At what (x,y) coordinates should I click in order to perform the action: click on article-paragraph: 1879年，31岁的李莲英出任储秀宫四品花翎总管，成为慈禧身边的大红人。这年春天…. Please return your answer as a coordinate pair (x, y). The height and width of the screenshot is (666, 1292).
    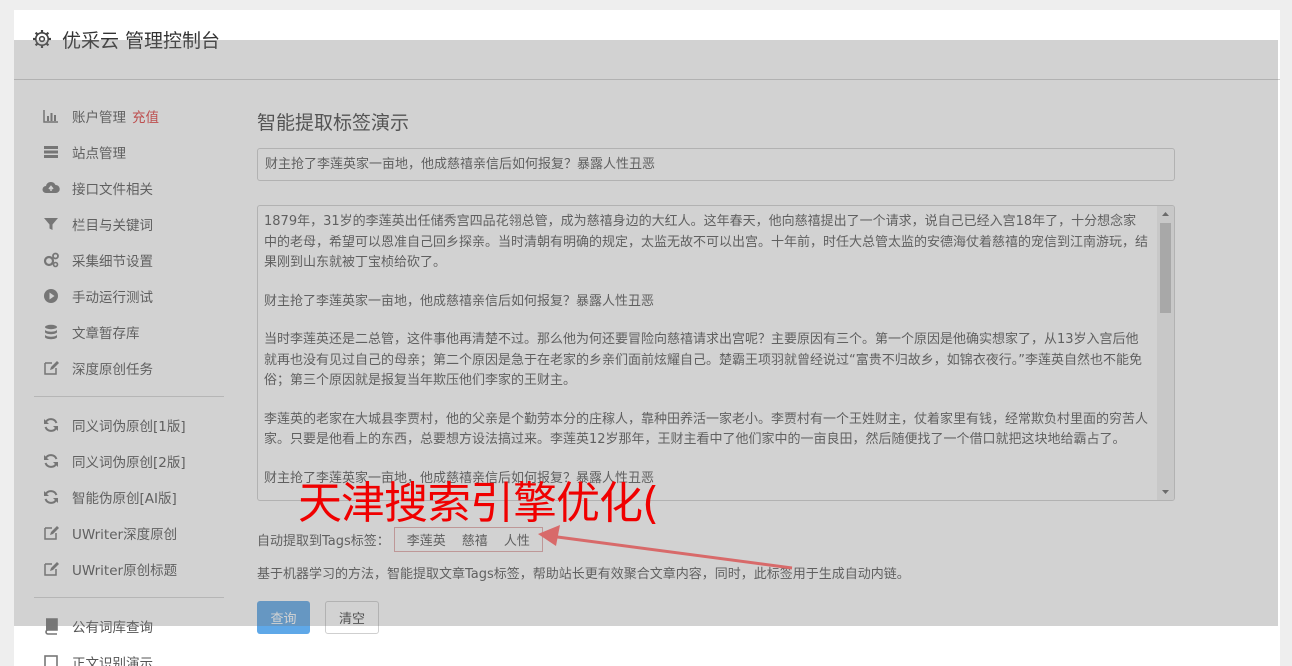
    Looking at the image, I should click on (706, 242).